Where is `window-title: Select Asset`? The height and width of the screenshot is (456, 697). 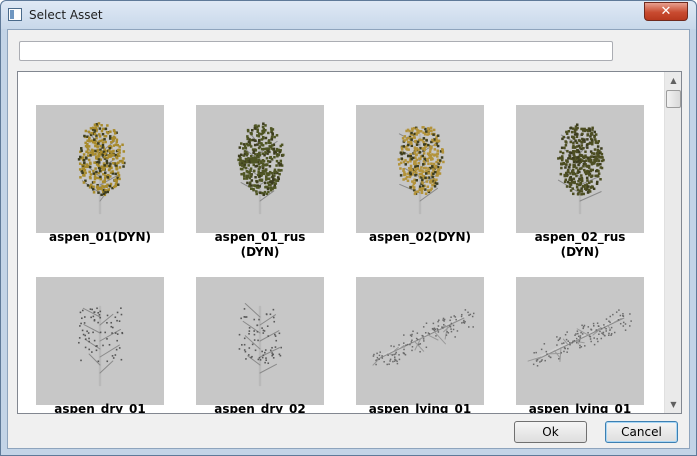 window-title: Select Asset is located at coordinates (66, 15).